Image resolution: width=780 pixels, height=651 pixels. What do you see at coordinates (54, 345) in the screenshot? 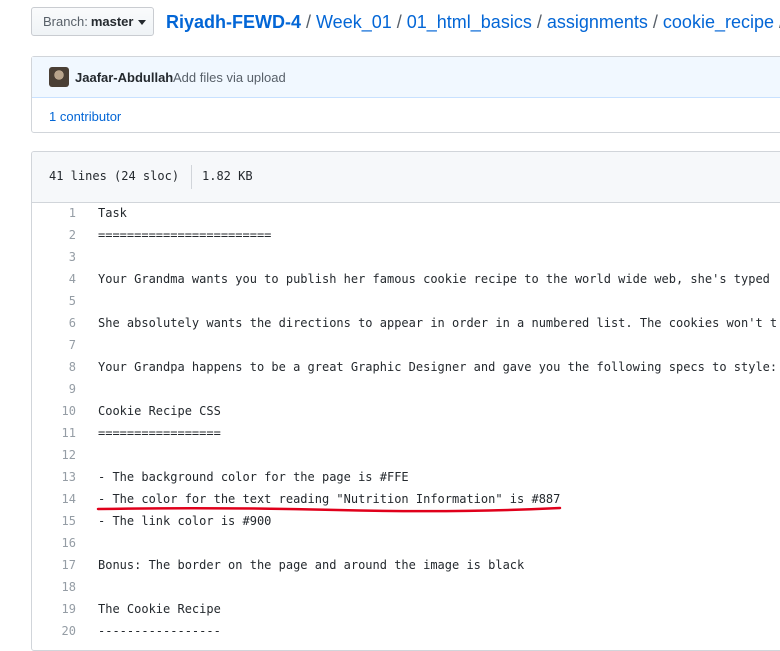
I see `line-number: 7` at bounding box center [54, 345].